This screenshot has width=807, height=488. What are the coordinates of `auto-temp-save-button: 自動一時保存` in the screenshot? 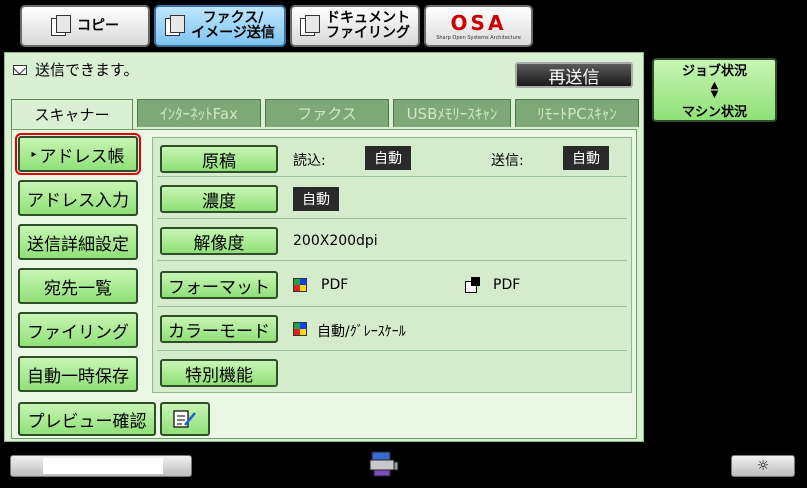 It's located at (78, 374).